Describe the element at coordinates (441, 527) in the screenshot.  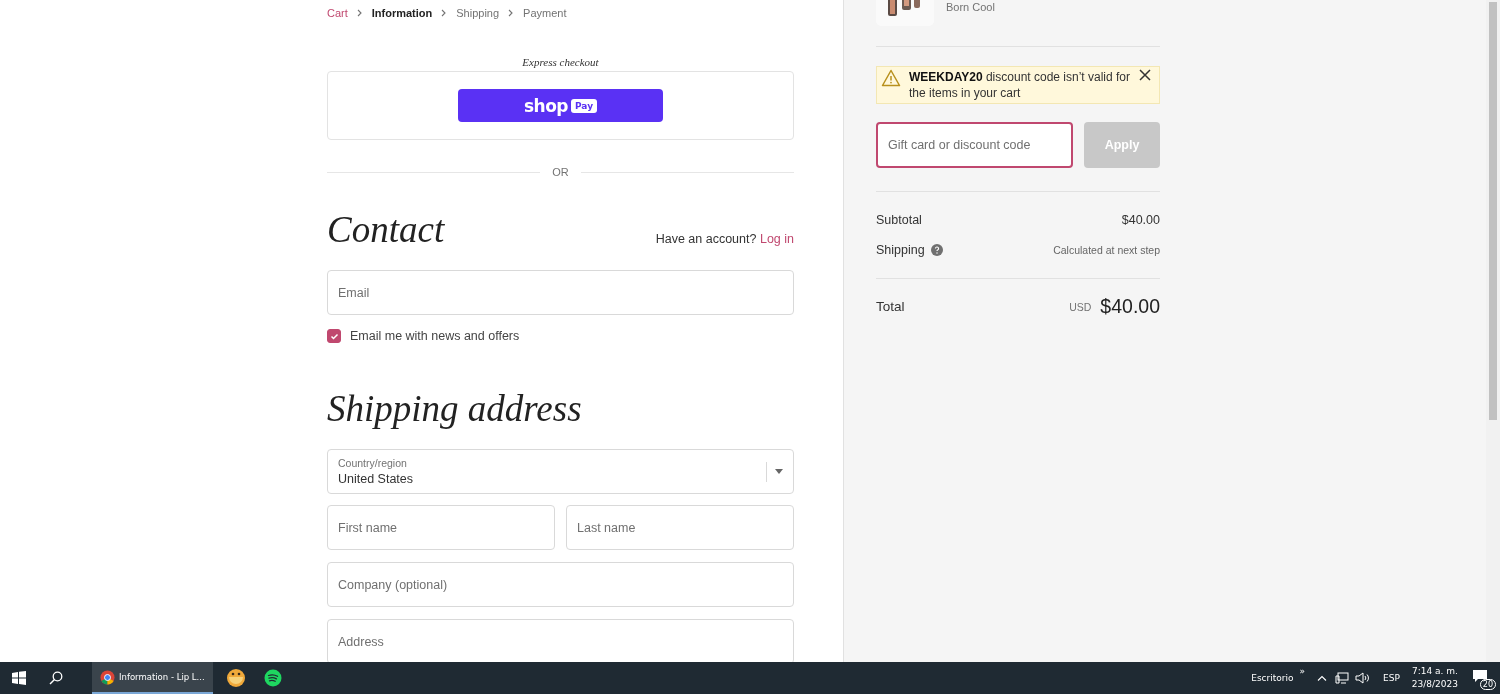
I see `address-field: First name` at that location.